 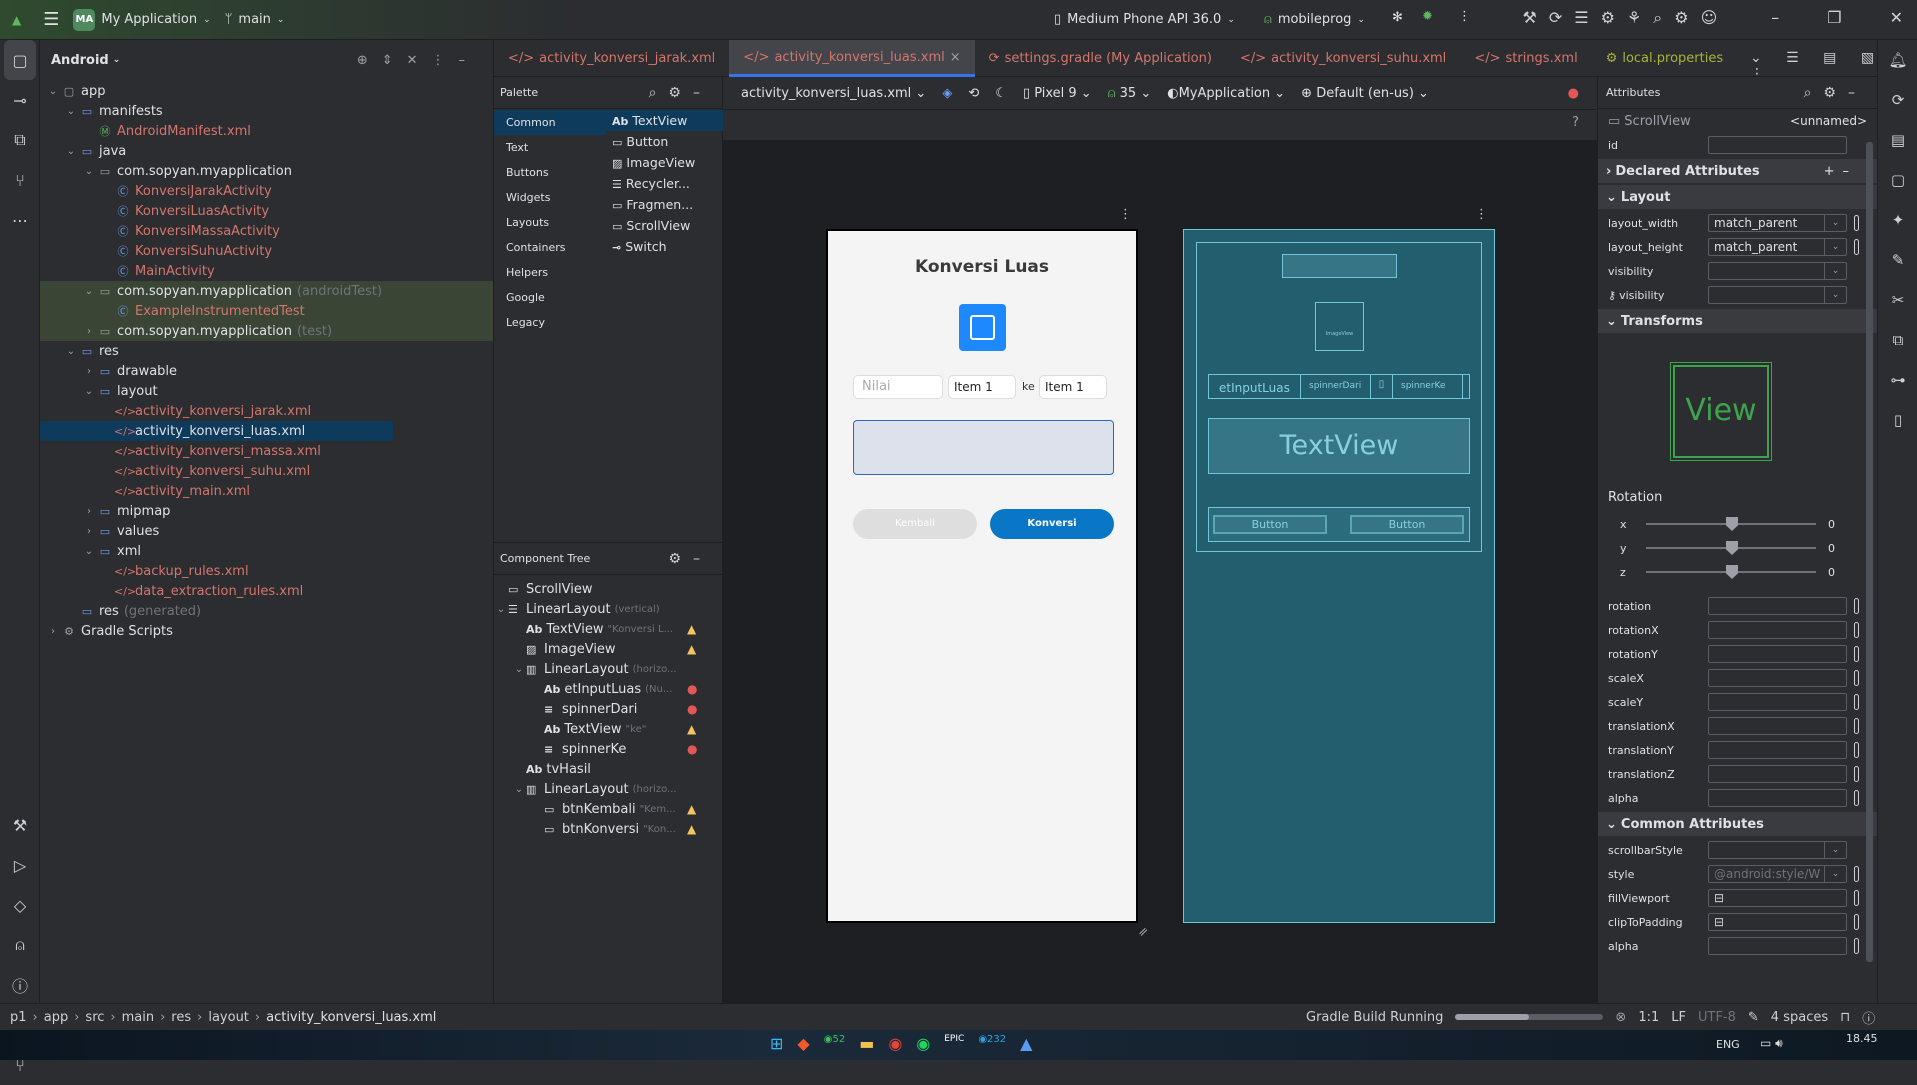 What do you see at coordinates (608, 769) in the screenshot?
I see `component-tree-item: Ab tvHasil` at bounding box center [608, 769].